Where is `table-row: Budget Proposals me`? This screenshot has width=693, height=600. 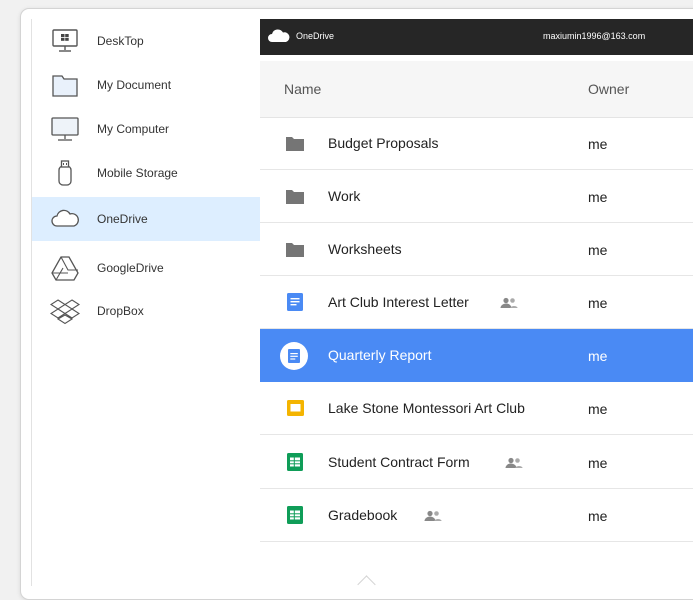
table-row: Budget Proposals me is located at coordinates (476, 143).